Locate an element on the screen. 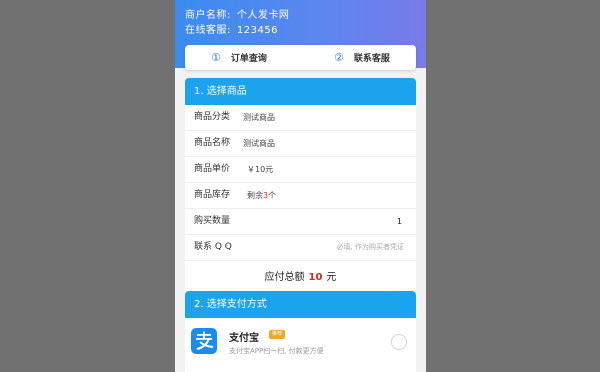 The width and height of the screenshot is (600, 372). product-name-label: 商品名称 is located at coordinates (212, 143).